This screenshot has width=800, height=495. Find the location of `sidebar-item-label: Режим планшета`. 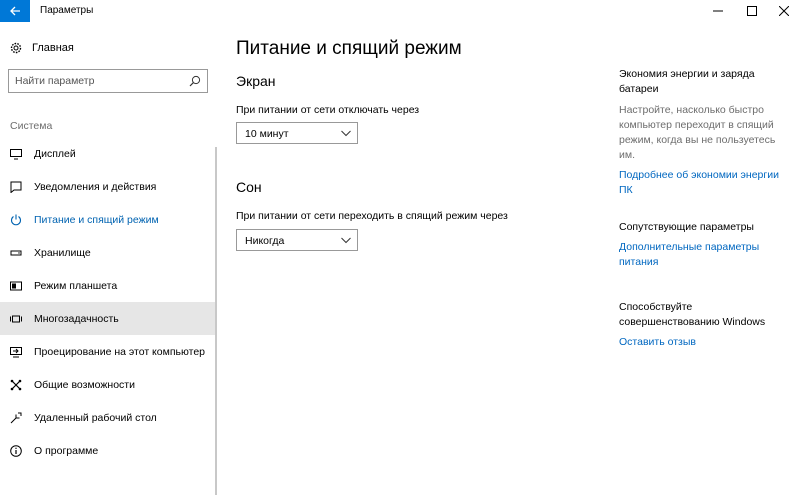

sidebar-item-label: Режим планшета is located at coordinates (76, 285).